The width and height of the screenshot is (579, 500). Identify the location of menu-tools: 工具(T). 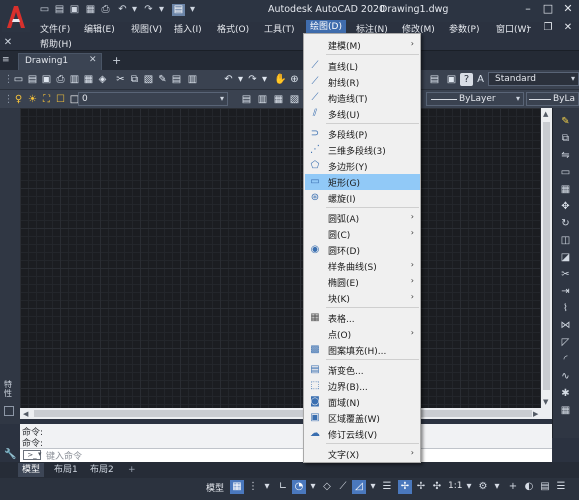
(279, 28).